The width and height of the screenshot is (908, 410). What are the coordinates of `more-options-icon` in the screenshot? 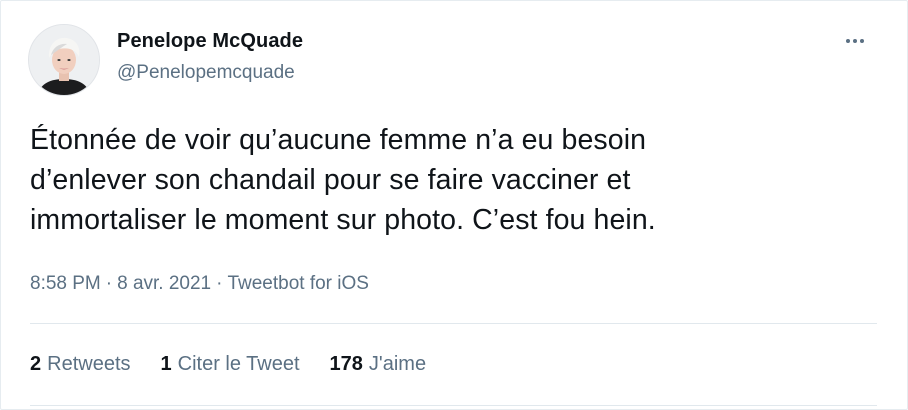 It's located at (855, 41).